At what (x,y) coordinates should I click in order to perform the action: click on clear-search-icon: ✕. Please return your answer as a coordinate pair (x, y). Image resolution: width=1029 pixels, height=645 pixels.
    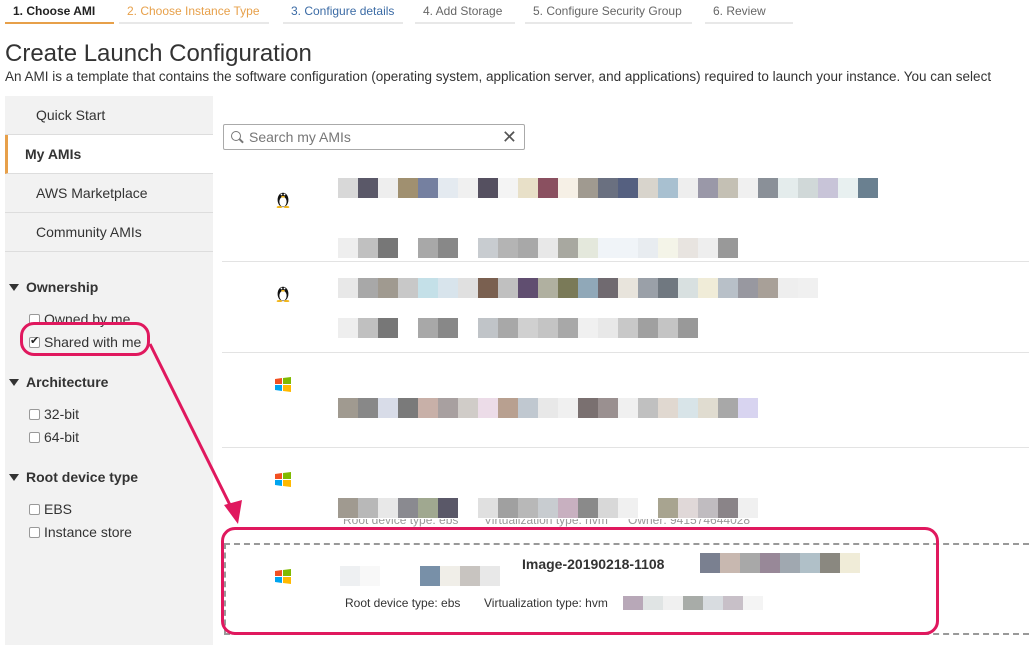
    Looking at the image, I should click on (509, 137).